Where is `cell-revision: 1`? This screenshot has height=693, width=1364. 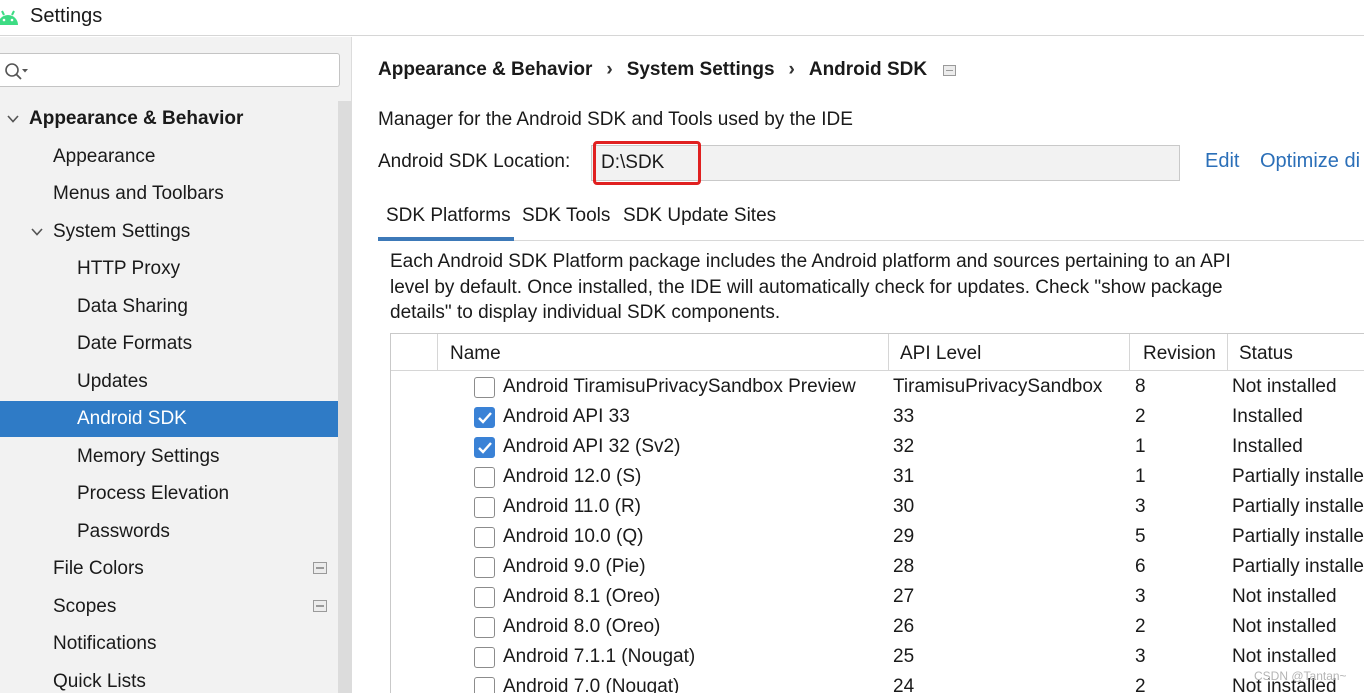
cell-revision: 1 is located at coordinates (1140, 476).